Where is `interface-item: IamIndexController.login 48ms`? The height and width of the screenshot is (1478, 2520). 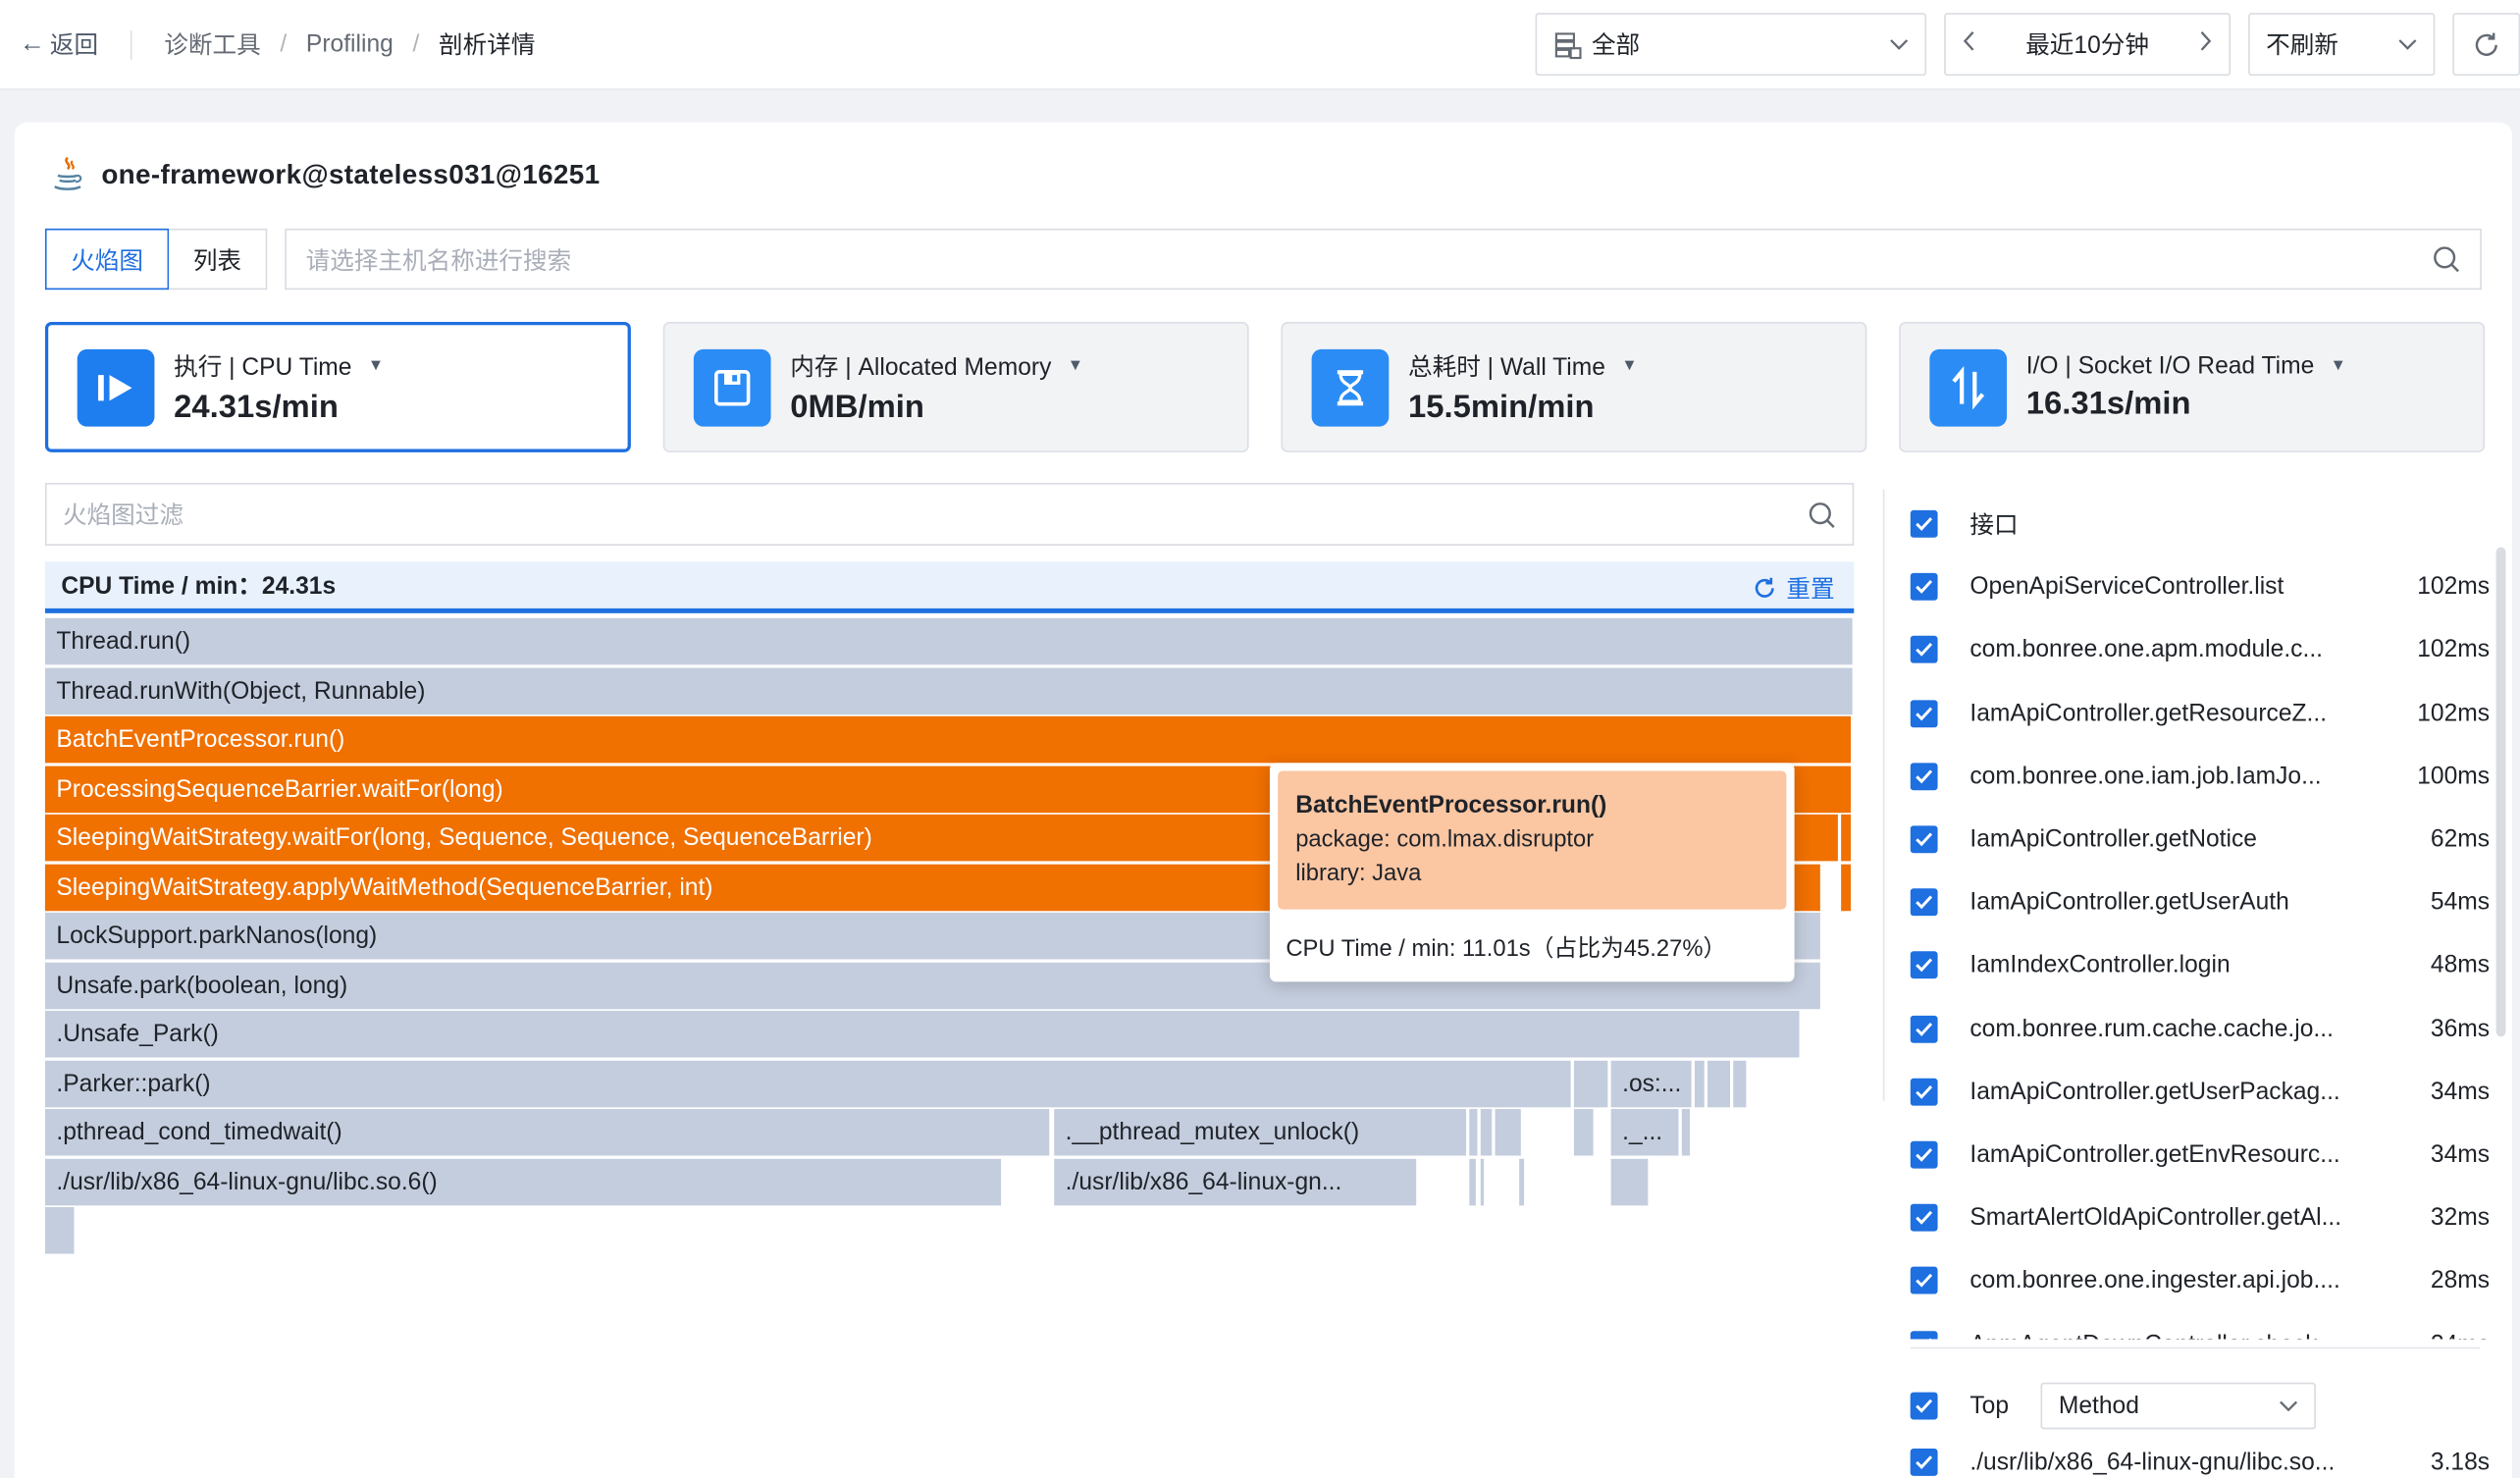
interface-item: IamIndexController.login 48ms is located at coordinates (2200, 965).